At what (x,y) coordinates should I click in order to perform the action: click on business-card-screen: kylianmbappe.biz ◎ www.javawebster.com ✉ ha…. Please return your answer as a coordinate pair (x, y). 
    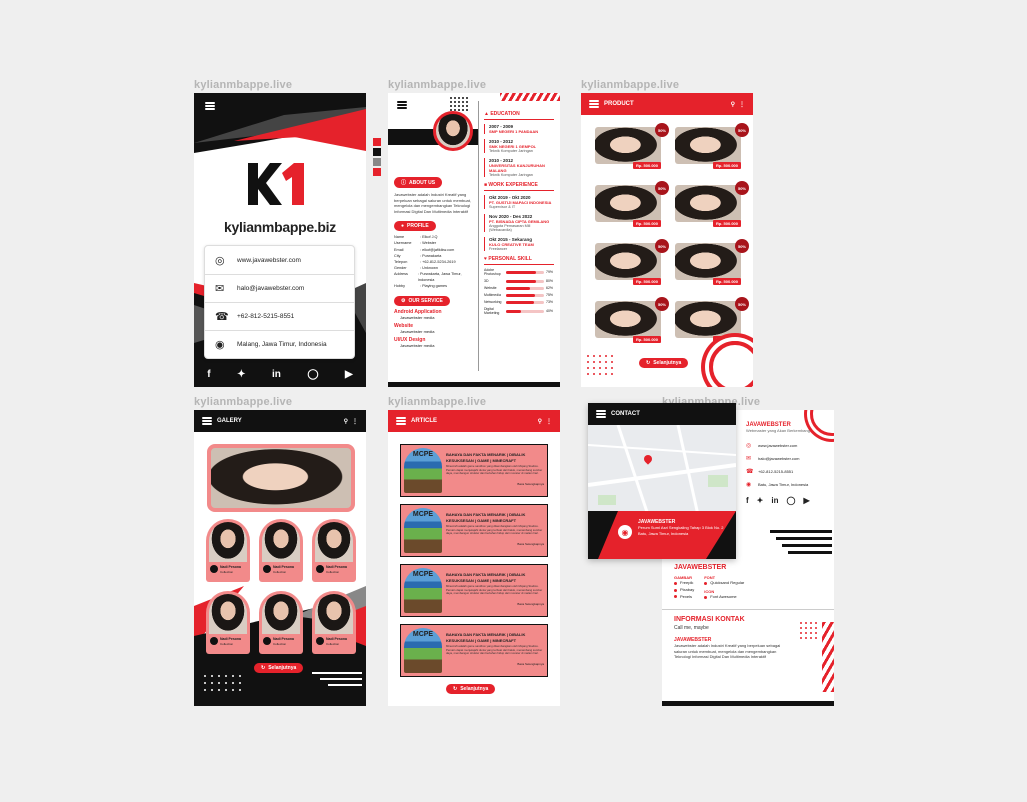
    Looking at the image, I should click on (280, 240).